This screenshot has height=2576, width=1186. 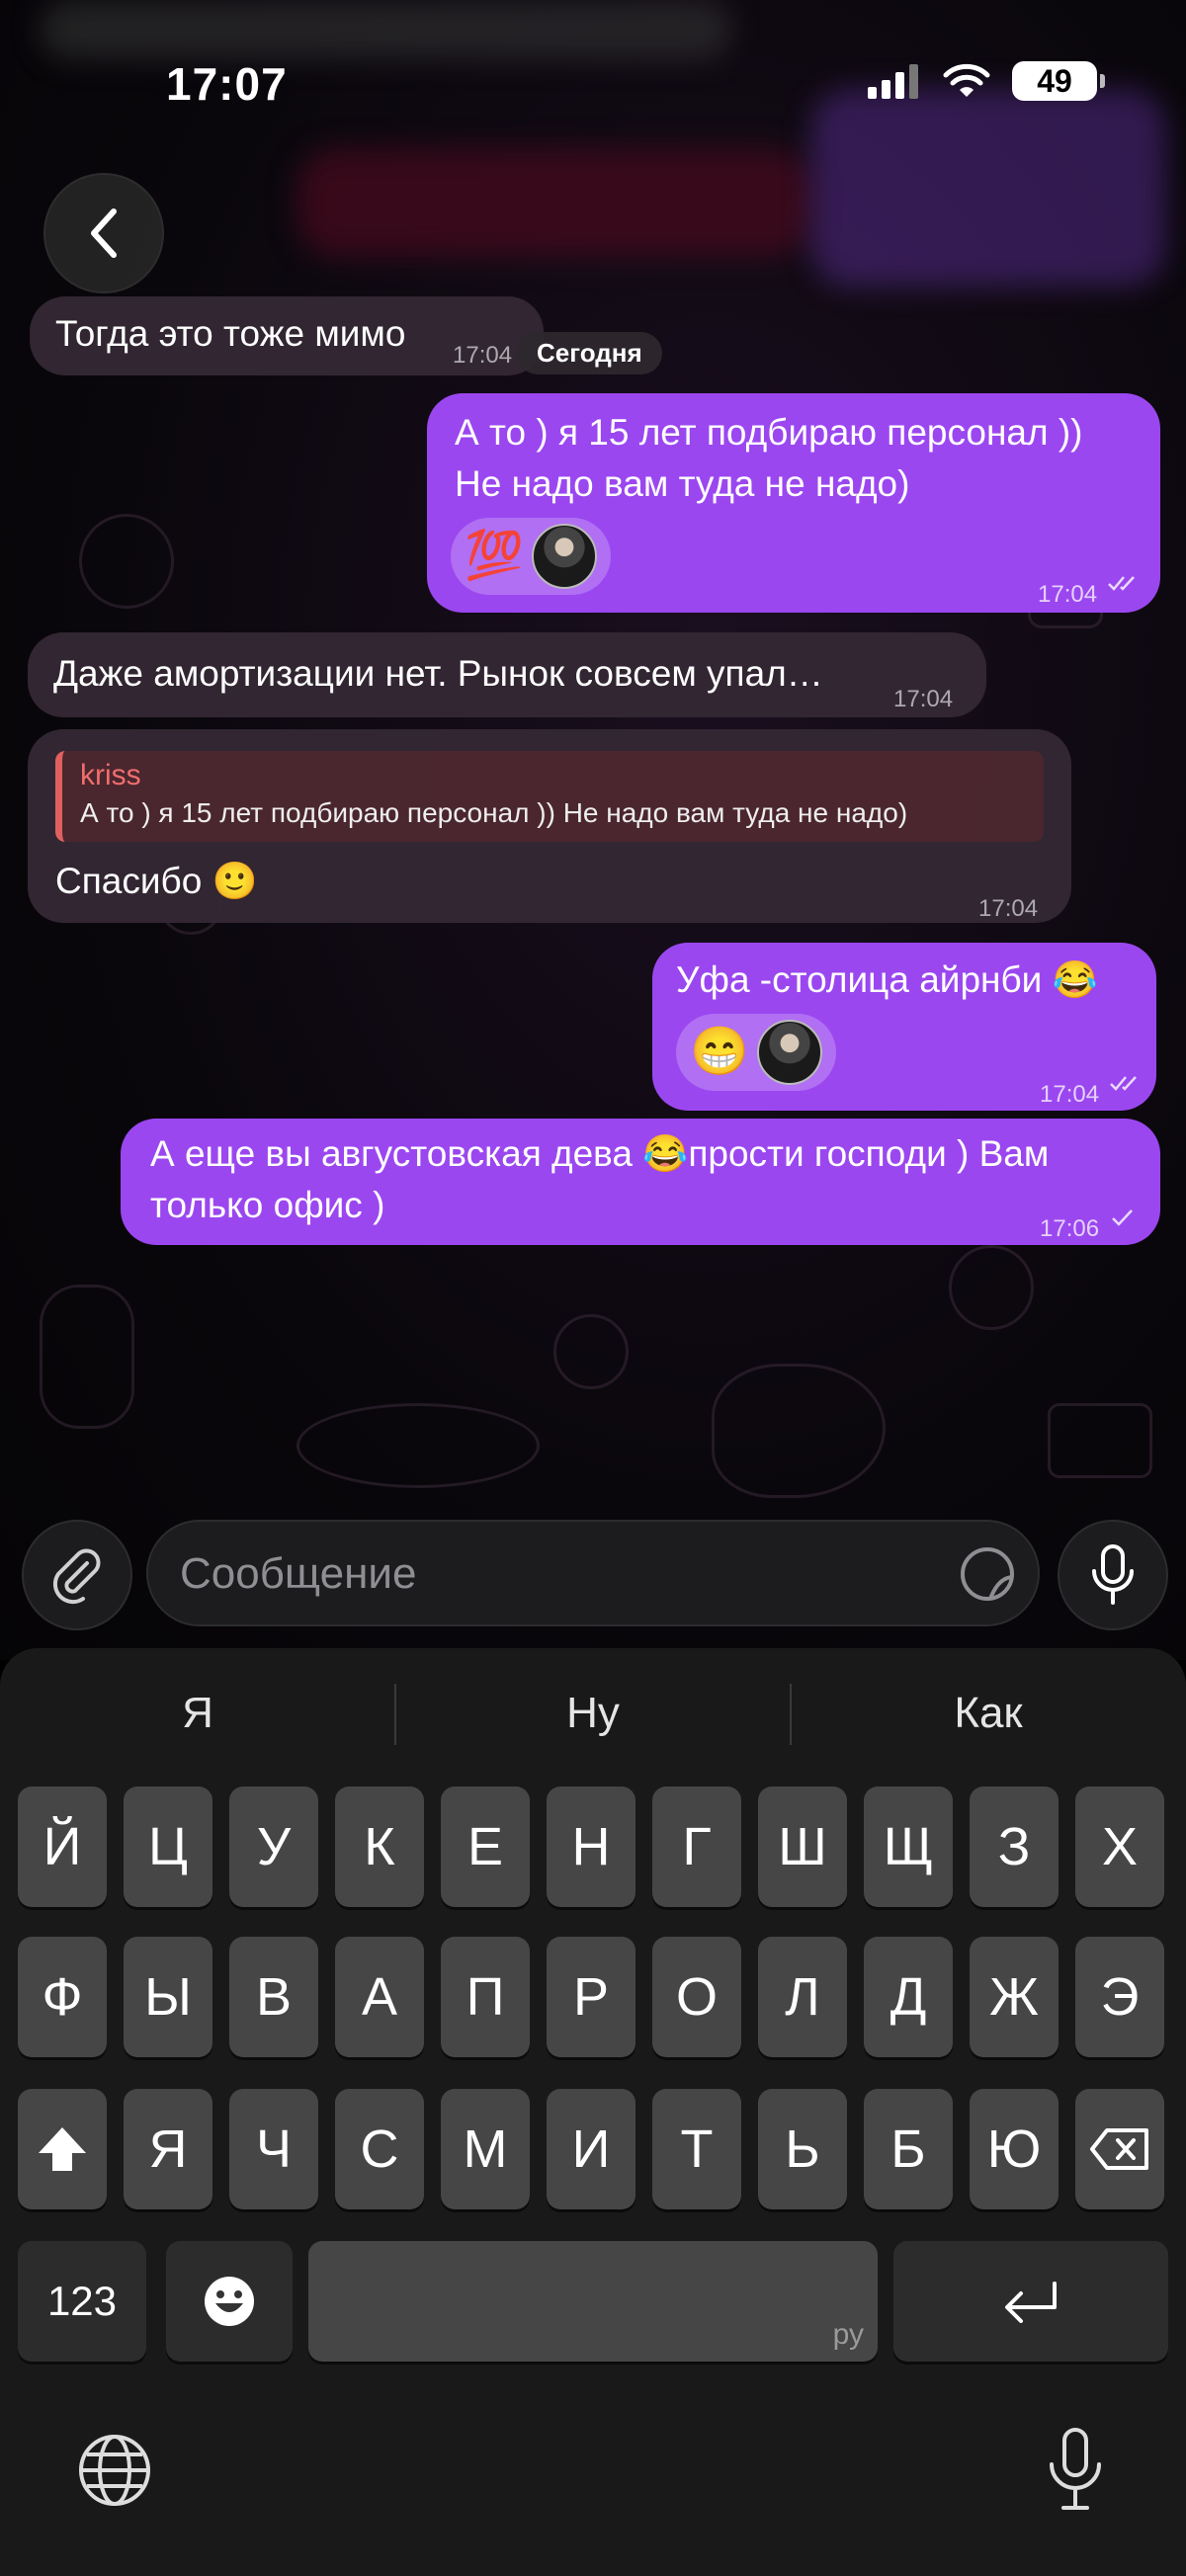 I want to click on key: Ч, so click(x=273, y=2149).